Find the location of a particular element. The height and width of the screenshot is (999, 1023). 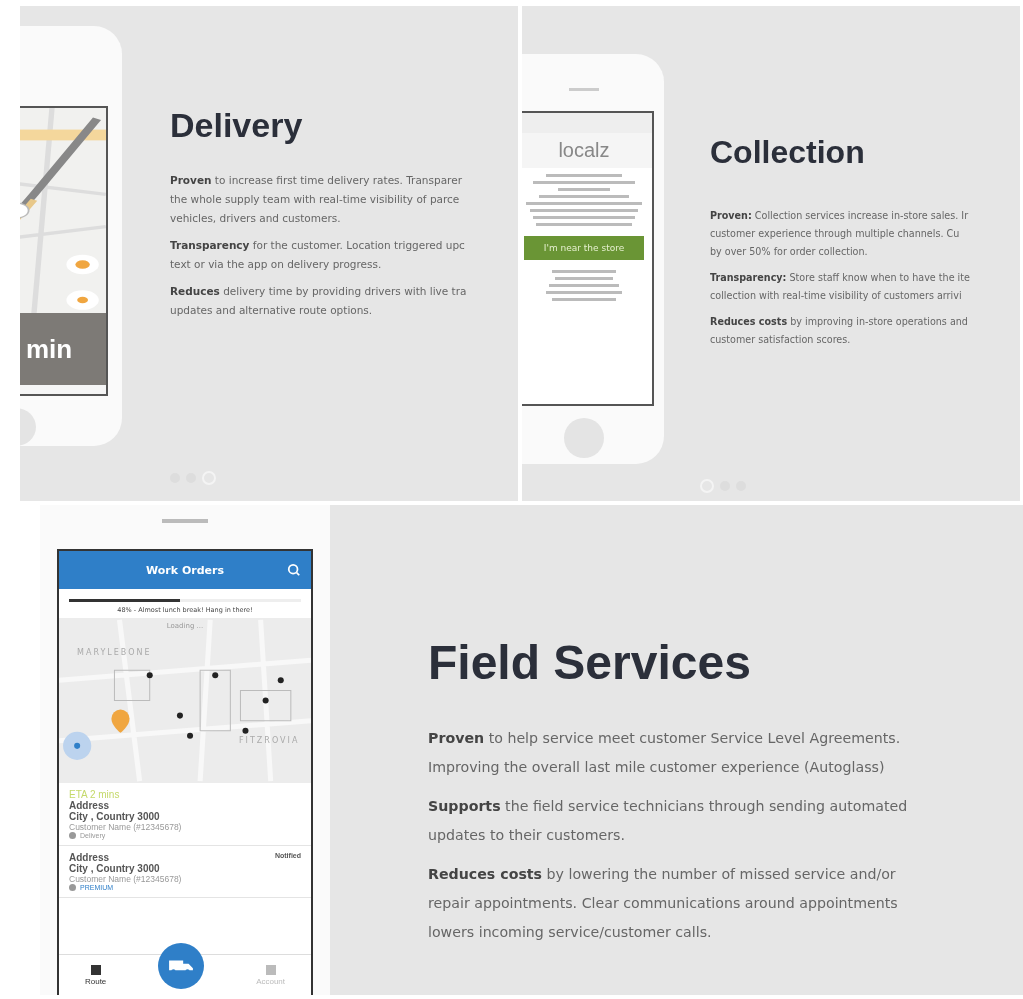

map-label: MARYLEBONE is located at coordinates (114, 652).